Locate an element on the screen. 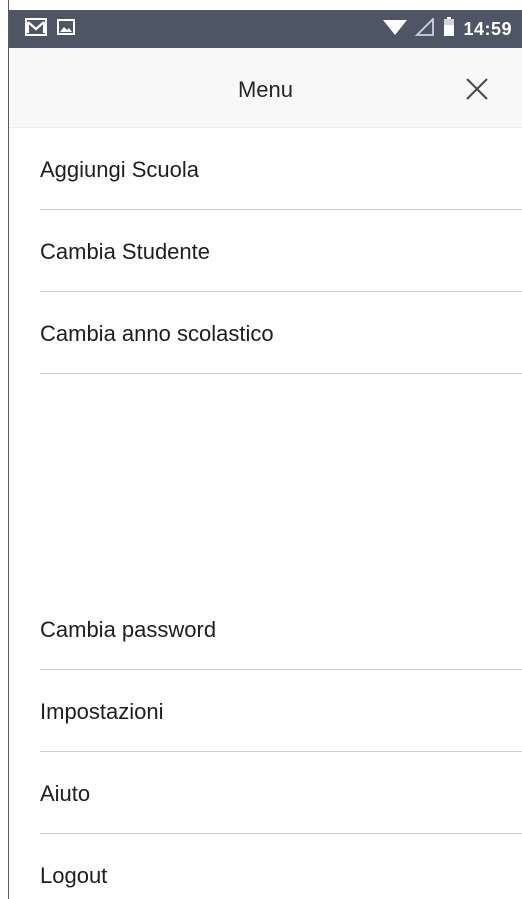 The height and width of the screenshot is (899, 522). status-time: 14:59 is located at coordinates (487, 28).